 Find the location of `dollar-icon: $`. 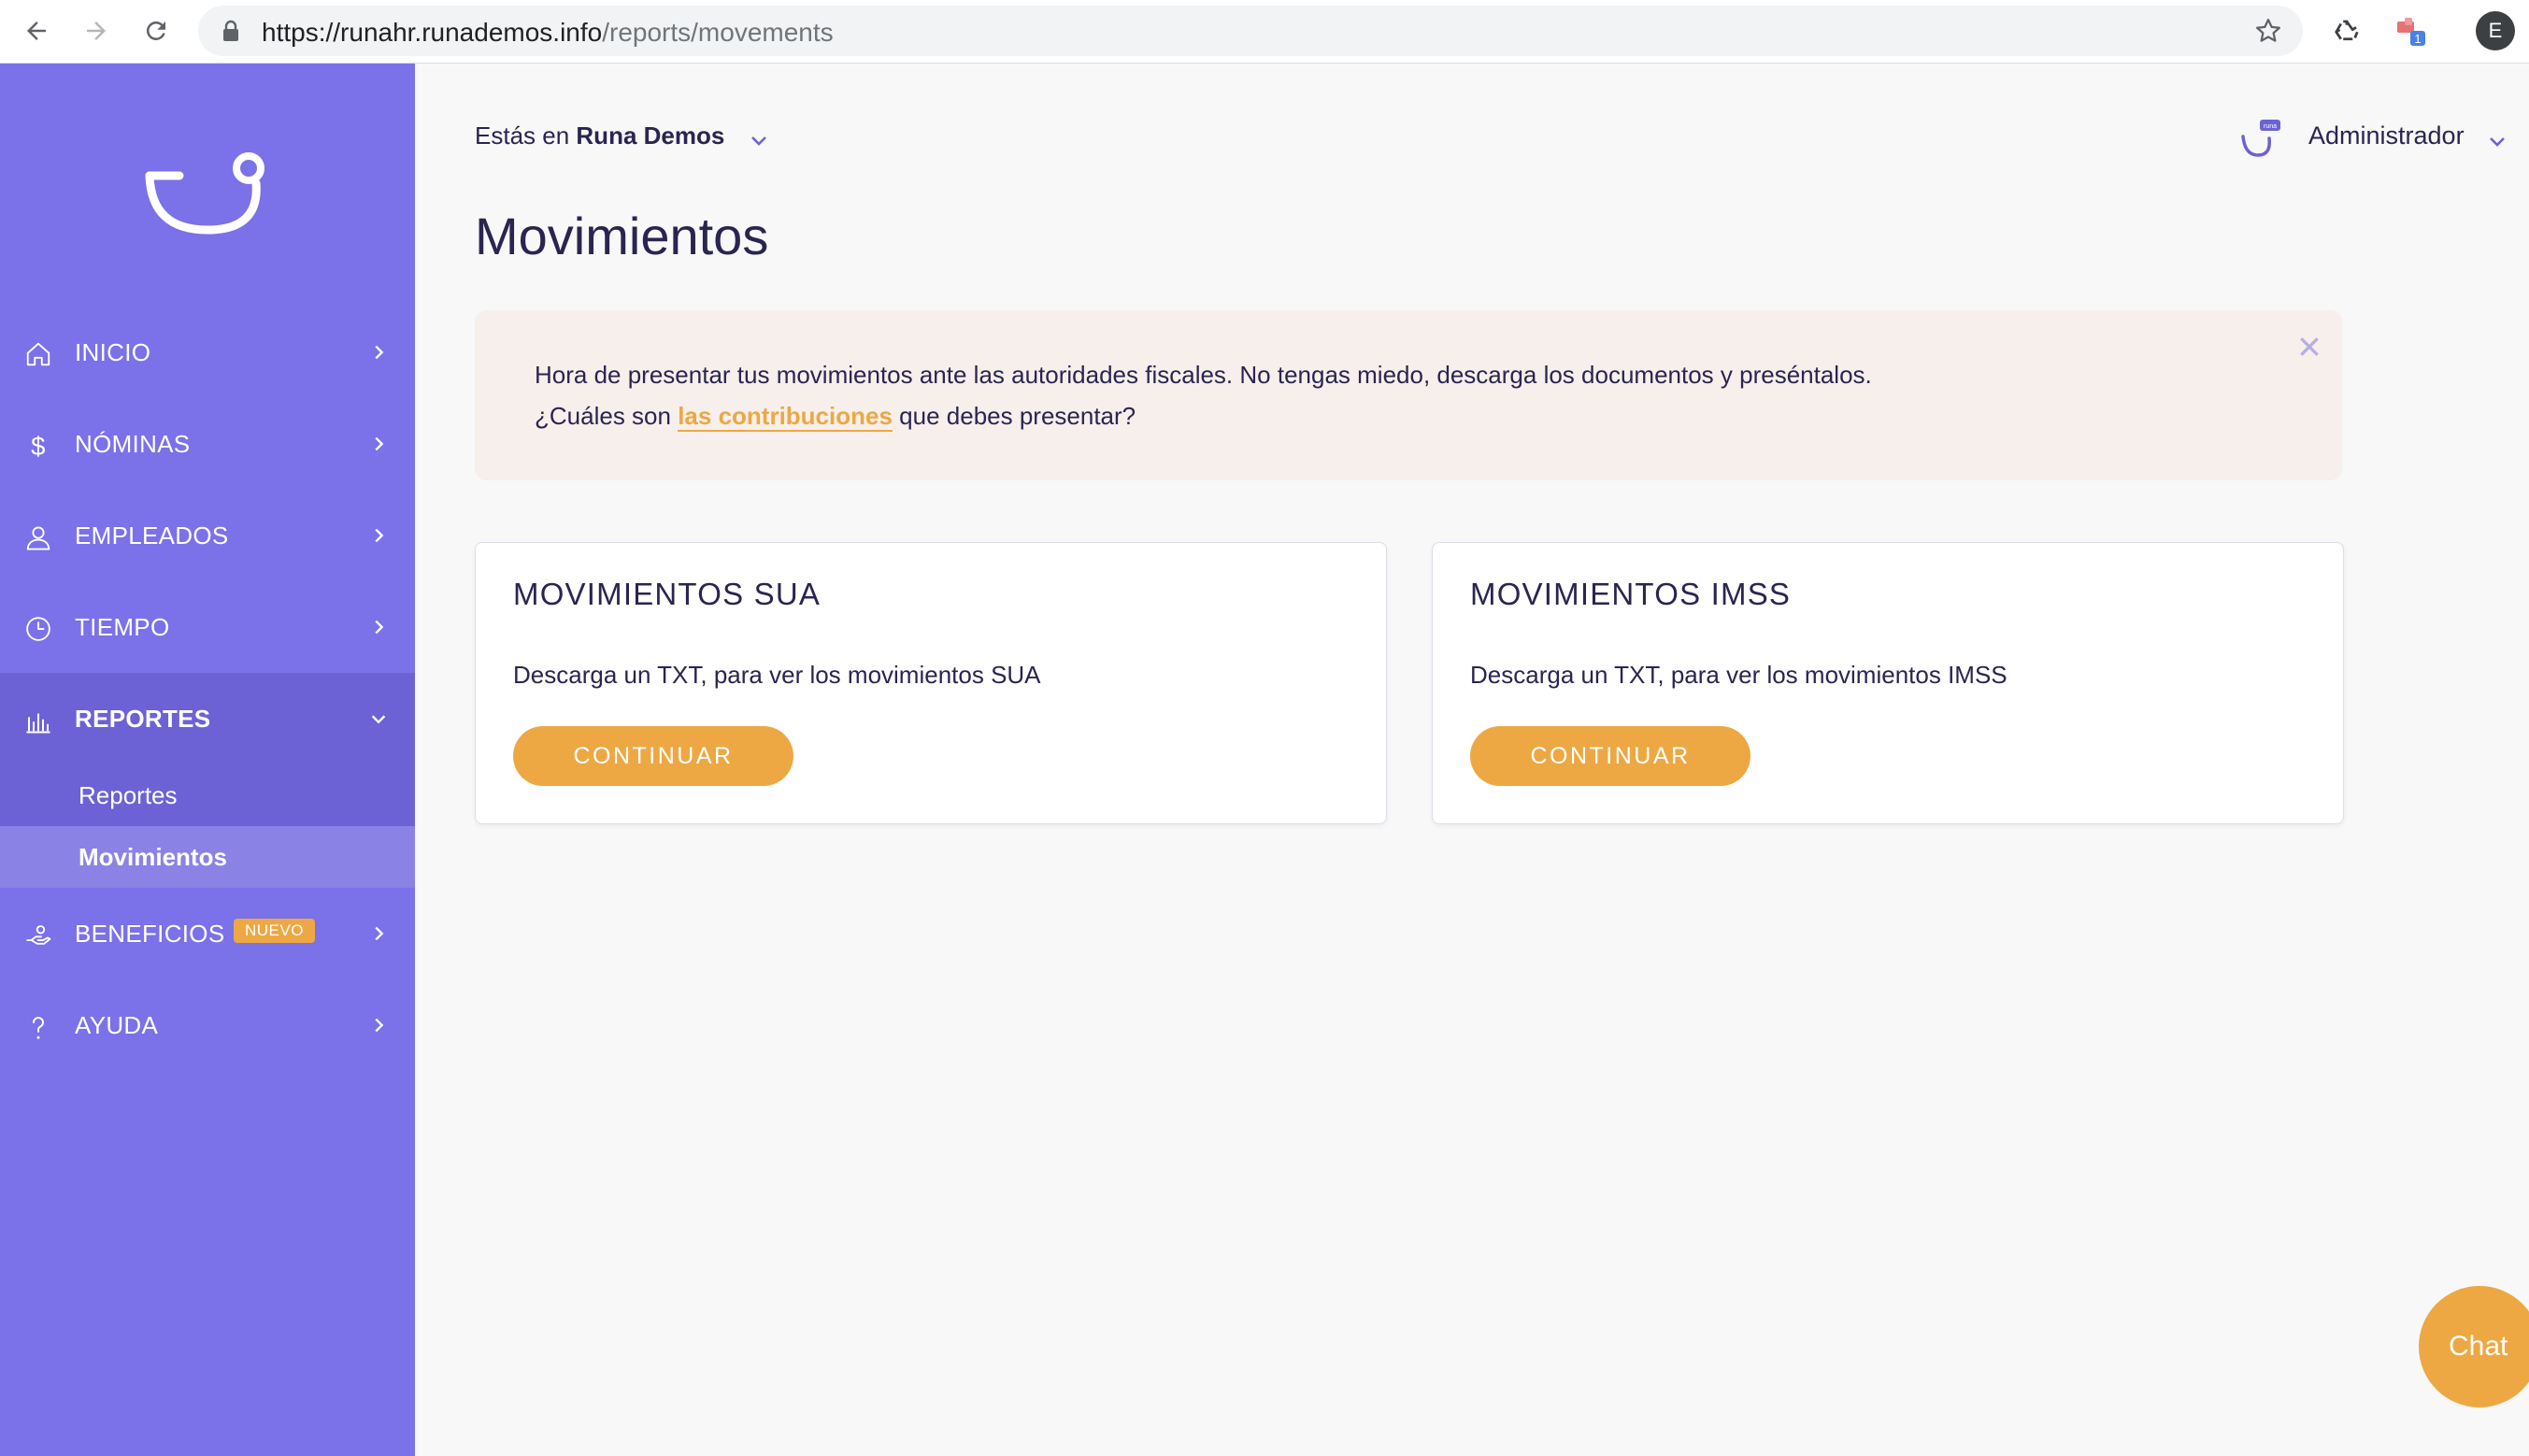

dollar-icon: $ is located at coordinates (38, 446).